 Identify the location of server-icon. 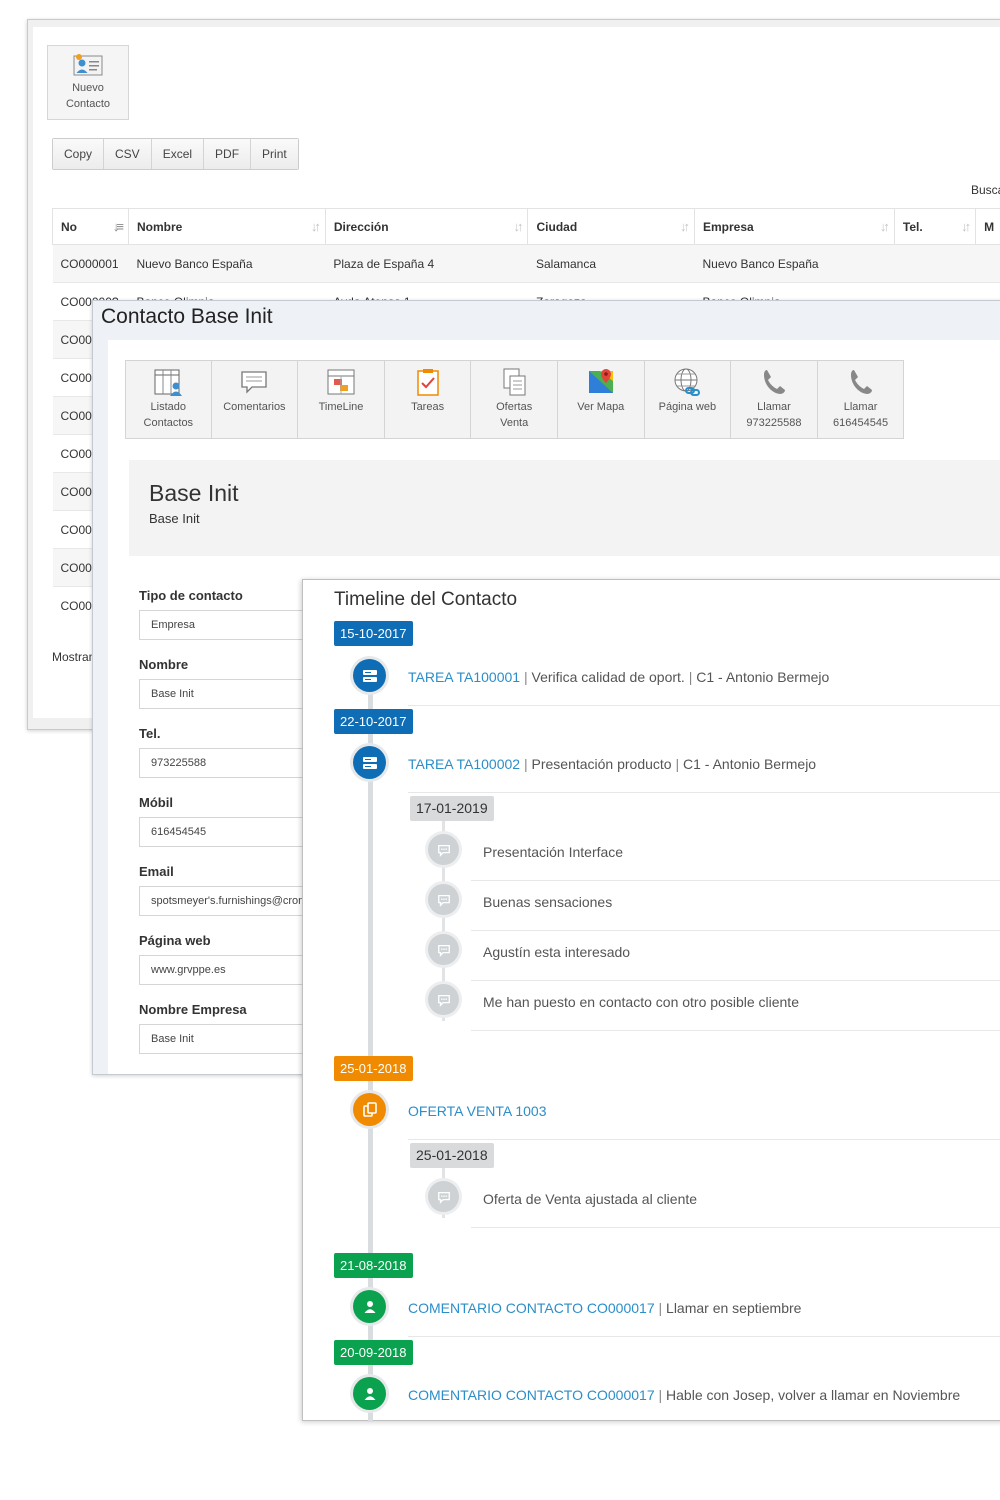
(369, 675).